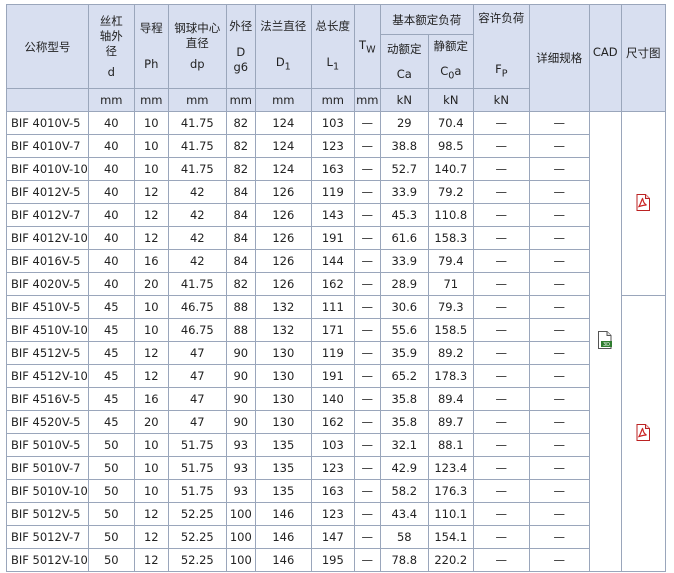 Image resolution: width=674 pixels, height=573 pixels. Describe the element at coordinates (404, 560) in the screenshot. I see `cell-dynamic-rating: 78.8` at that location.